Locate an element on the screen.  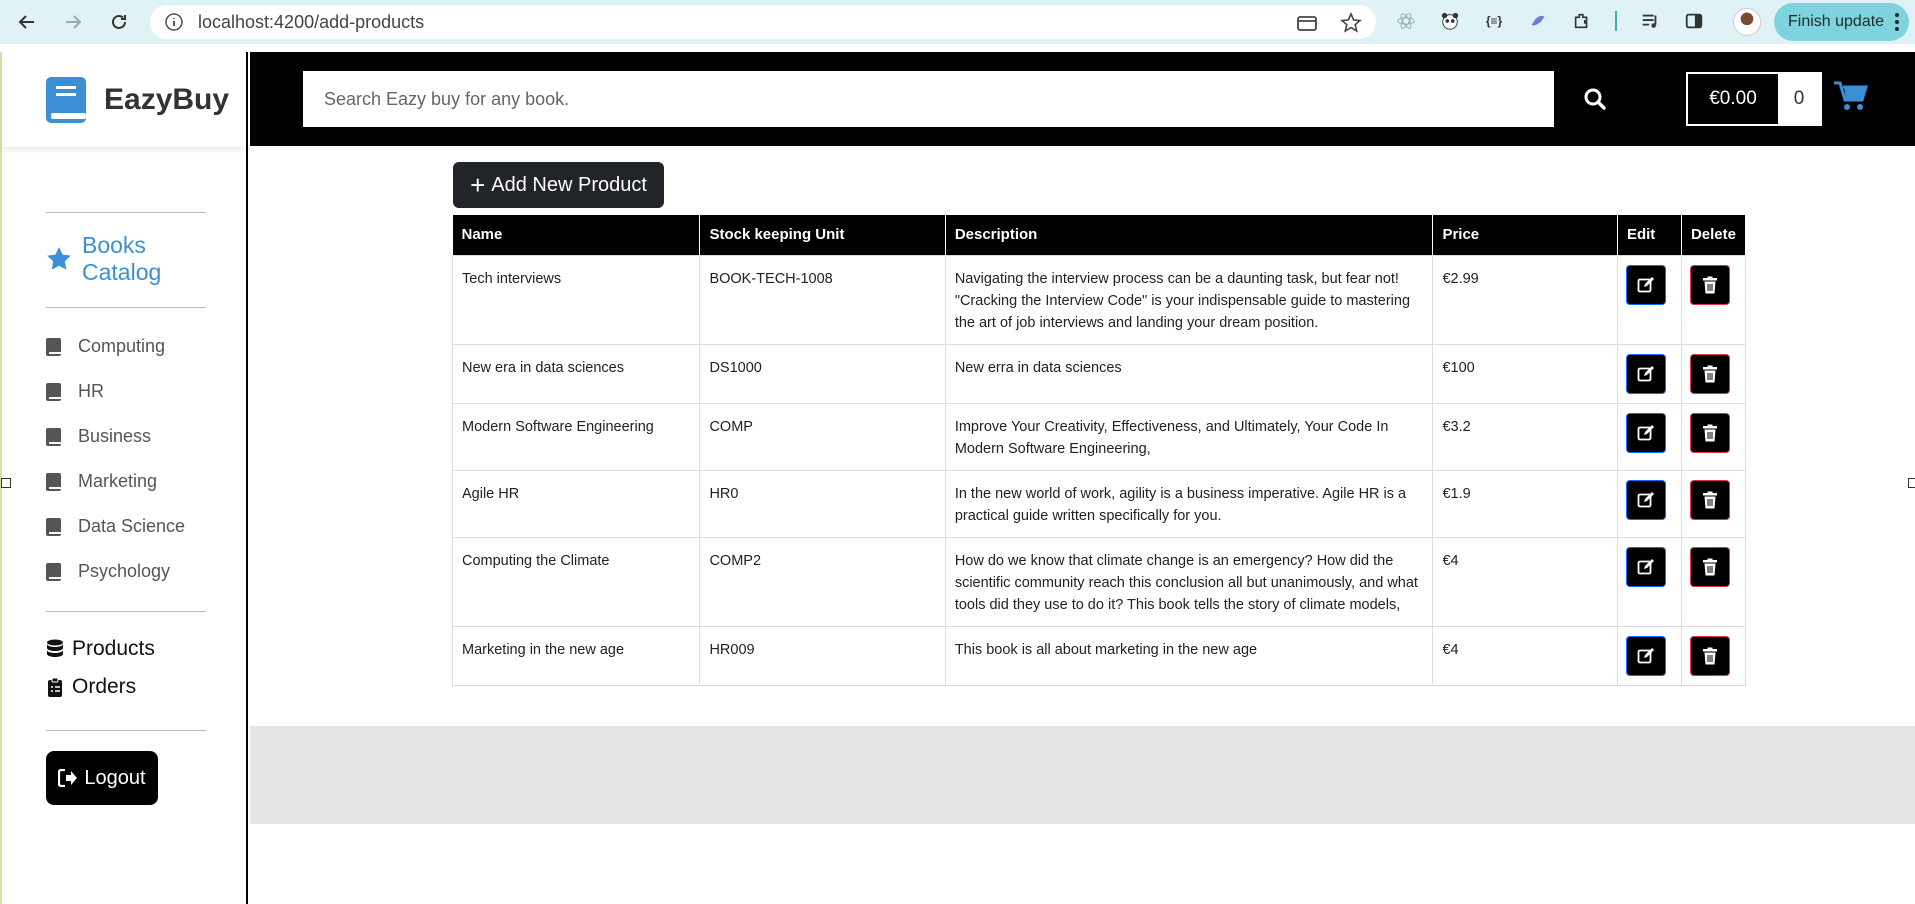
cell-sku: COMP is located at coordinates (822, 436).